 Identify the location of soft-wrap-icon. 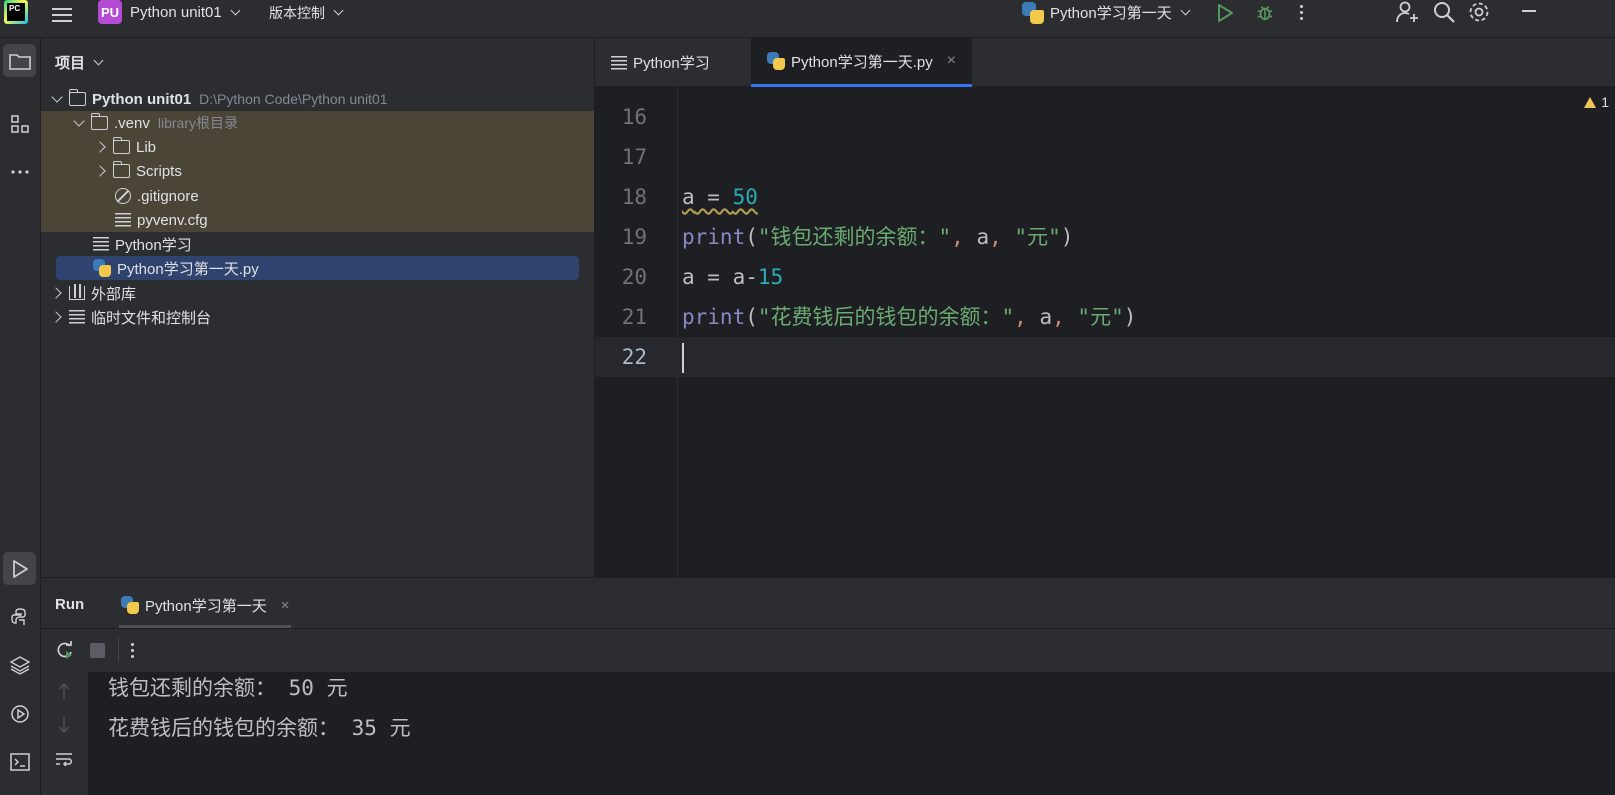
(64, 760).